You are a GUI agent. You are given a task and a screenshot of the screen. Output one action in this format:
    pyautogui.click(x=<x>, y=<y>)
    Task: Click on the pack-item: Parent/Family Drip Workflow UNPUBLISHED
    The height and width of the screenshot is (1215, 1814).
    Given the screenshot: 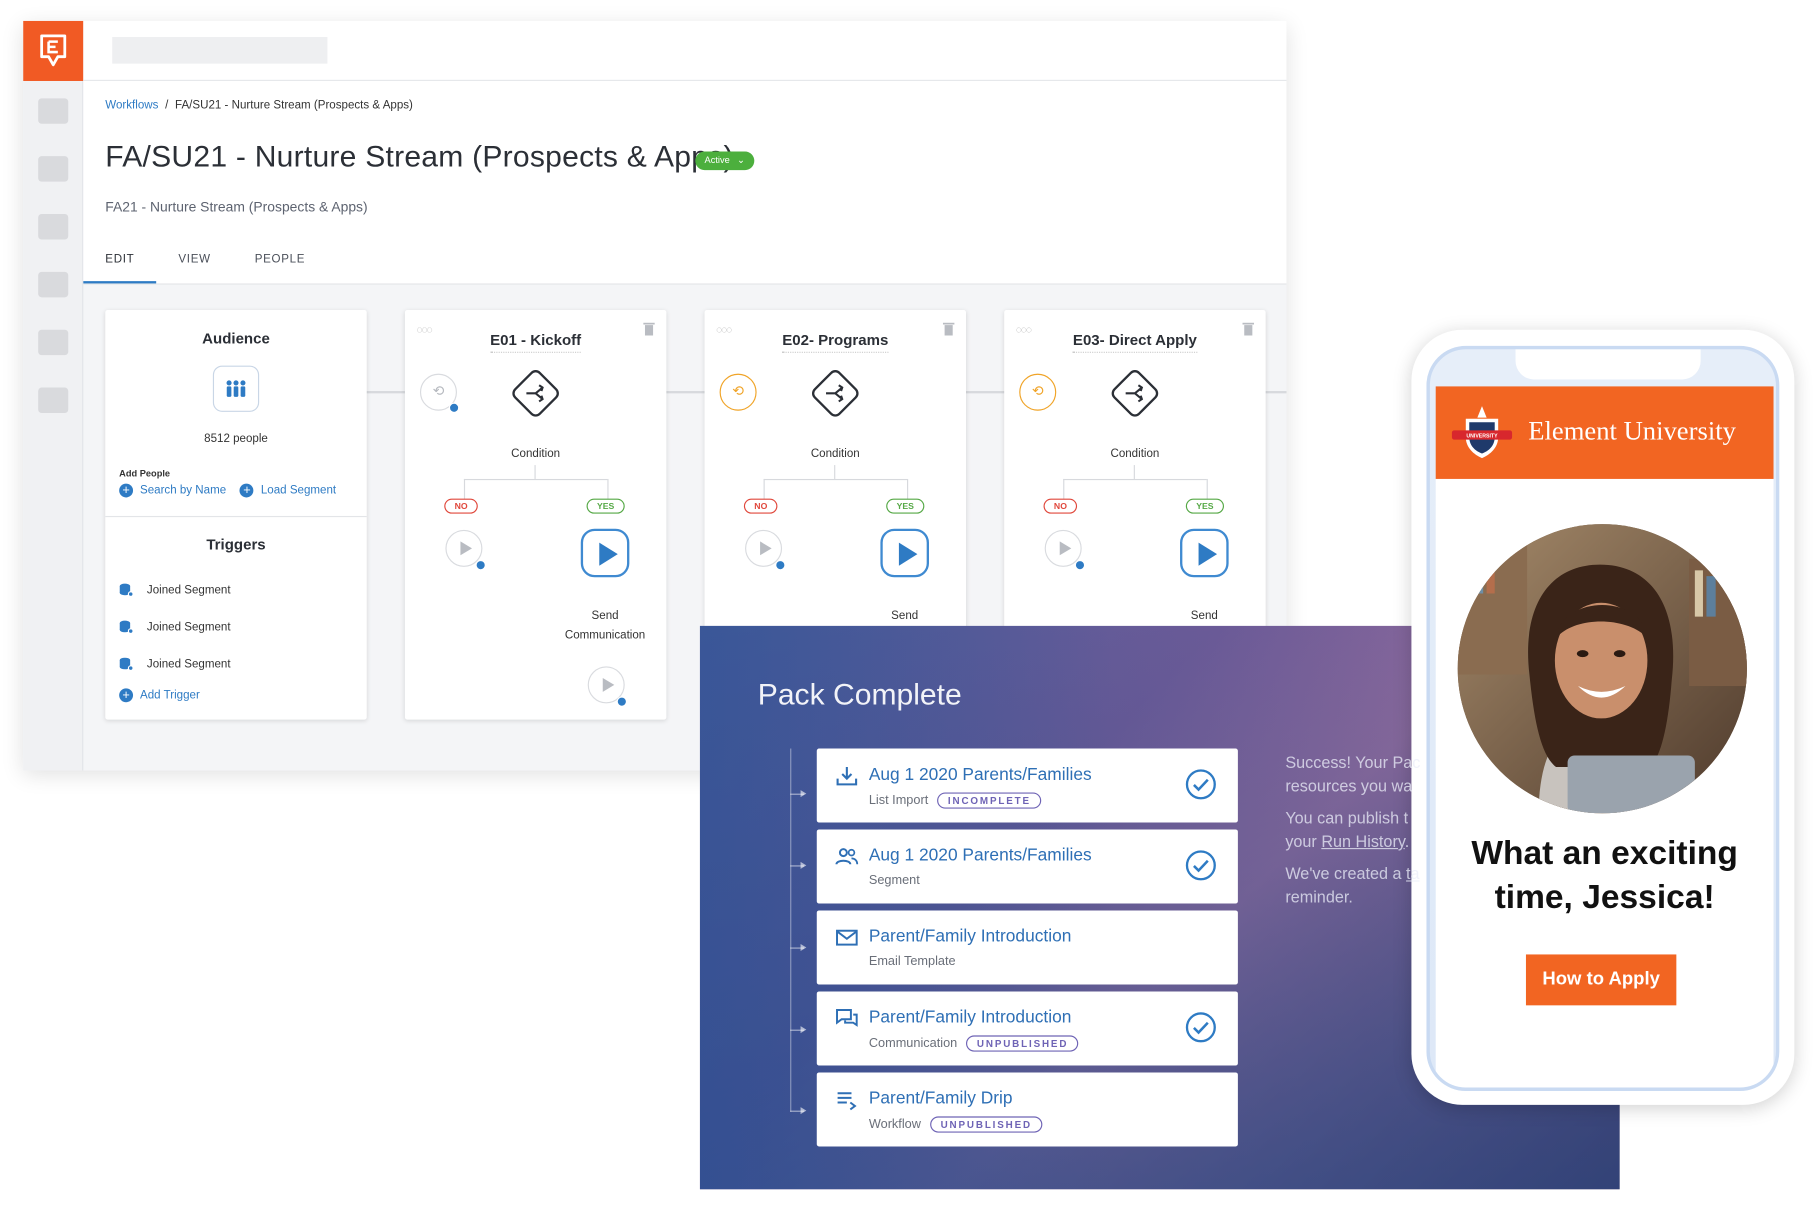 What is the action you would take?
    pyautogui.click(x=1027, y=1109)
    